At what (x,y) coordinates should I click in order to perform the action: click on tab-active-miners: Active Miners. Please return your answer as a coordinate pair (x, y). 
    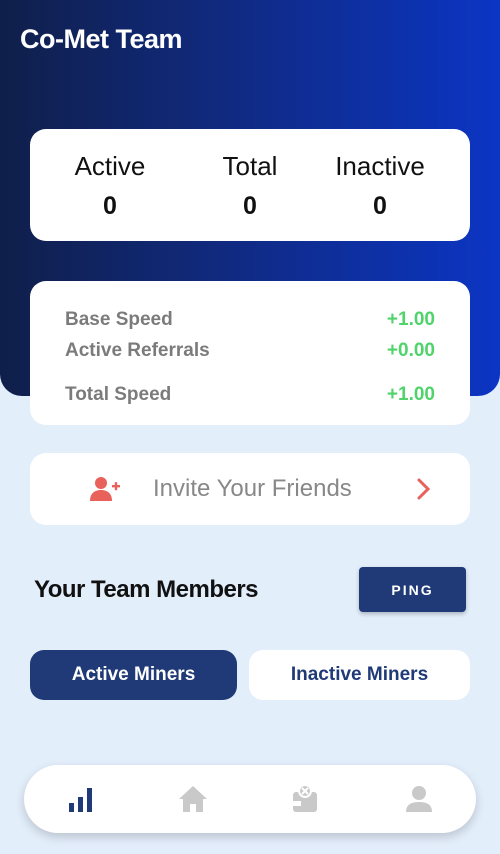
    Looking at the image, I should click on (133, 675).